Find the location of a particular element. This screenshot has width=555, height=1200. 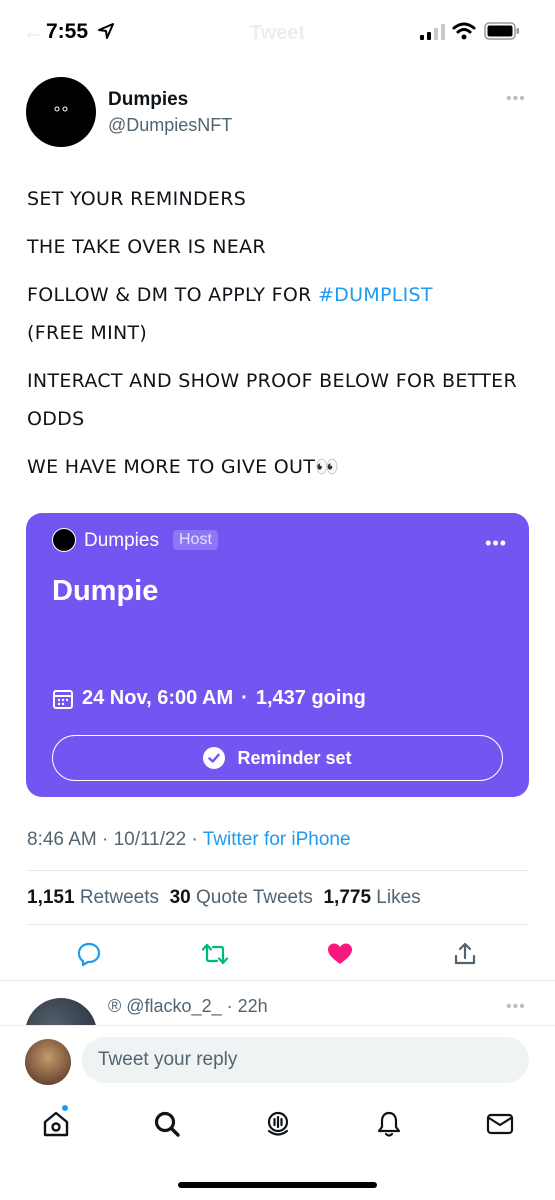

tweet-line-with-hashtag: FOLLOW & DM TO APPLY FOR #DUMPLIST is located at coordinates (277, 295).